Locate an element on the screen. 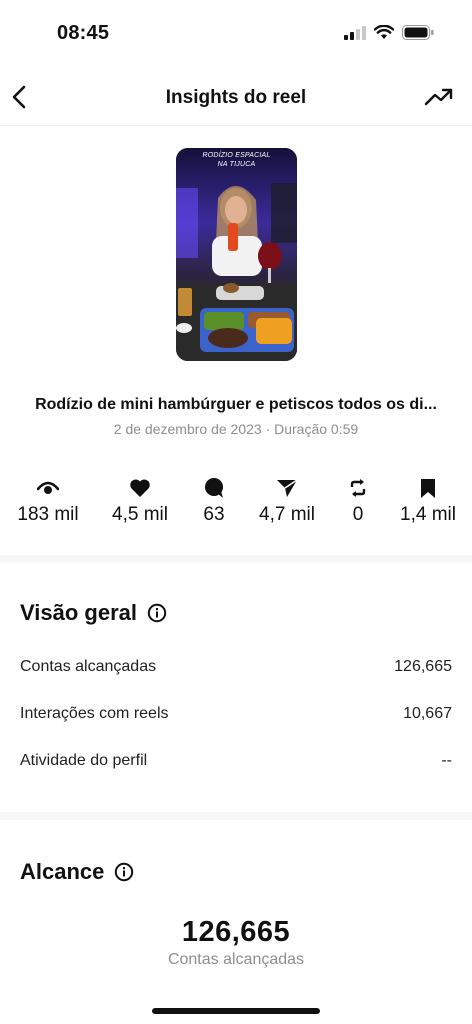  stats-row: 183 mil 4,5 mil 63 4,7 mil 0 1,4 mil is located at coordinates (236, 507).